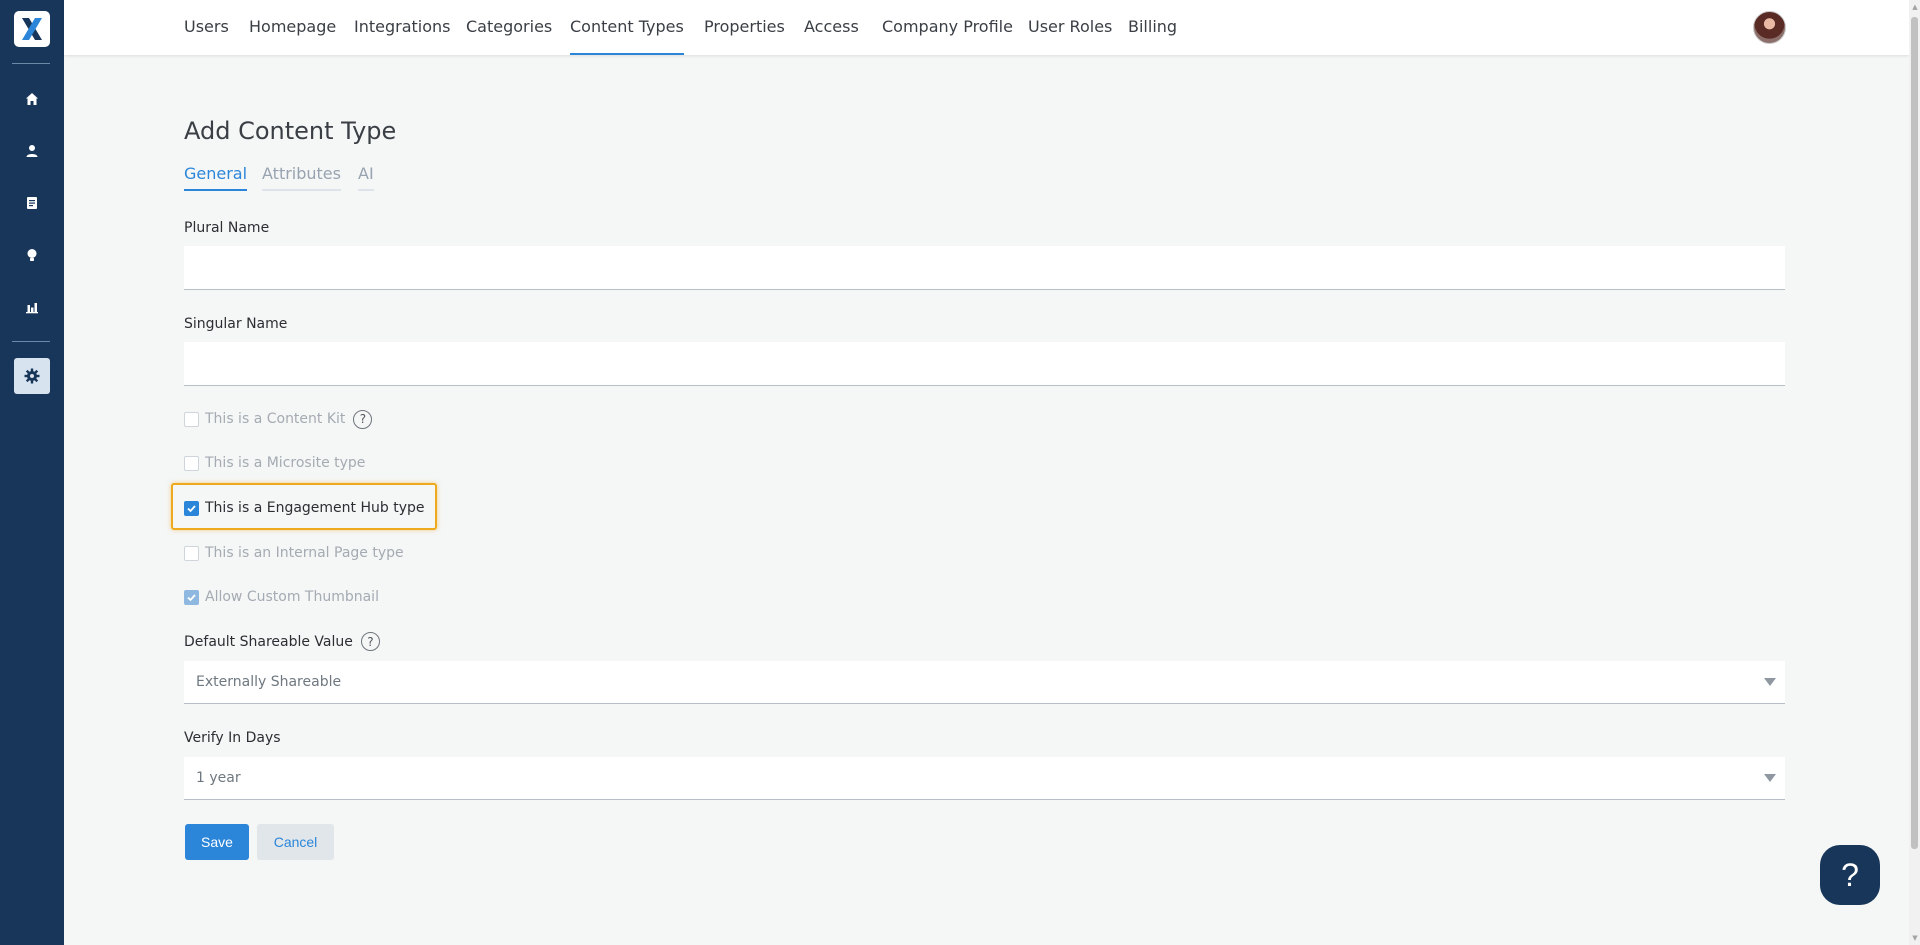 This screenshot has height=945, width=1920. What do you see at coordinates (1152, 27) in the screenshot?
I see `tab-billing: Billing` at bounding box center [1152, 27].